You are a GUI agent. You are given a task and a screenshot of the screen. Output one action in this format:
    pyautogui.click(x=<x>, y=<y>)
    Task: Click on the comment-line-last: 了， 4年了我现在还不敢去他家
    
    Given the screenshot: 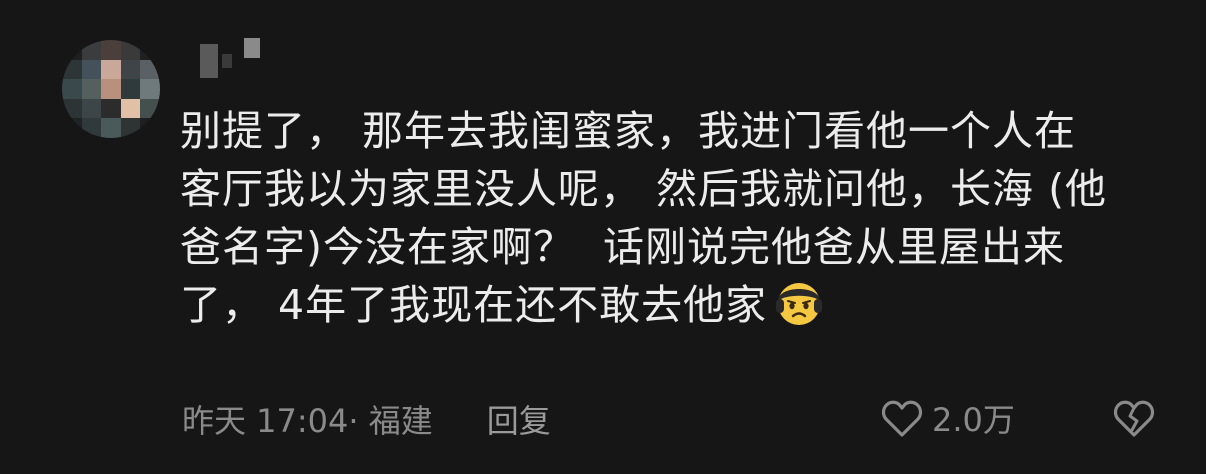 What is the action you would take?
    pyautogui.click(x=675, y=305)
    